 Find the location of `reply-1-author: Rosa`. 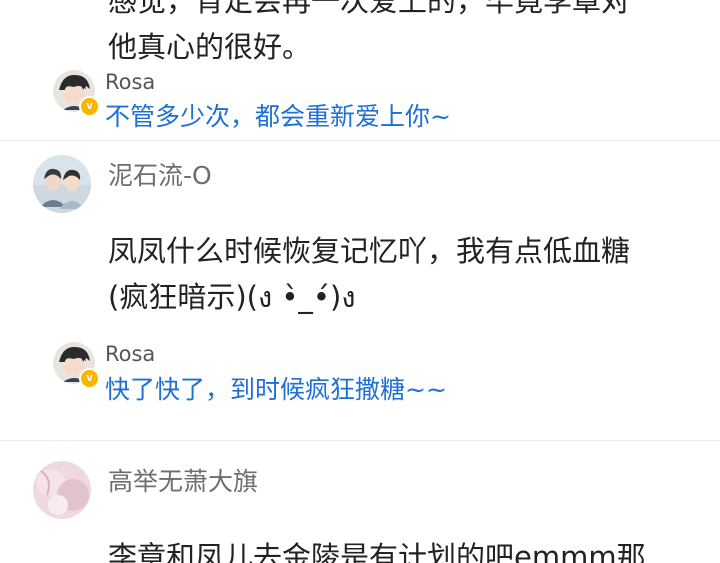

reply-1-author: Rosa is located at coordinates (130, 82).